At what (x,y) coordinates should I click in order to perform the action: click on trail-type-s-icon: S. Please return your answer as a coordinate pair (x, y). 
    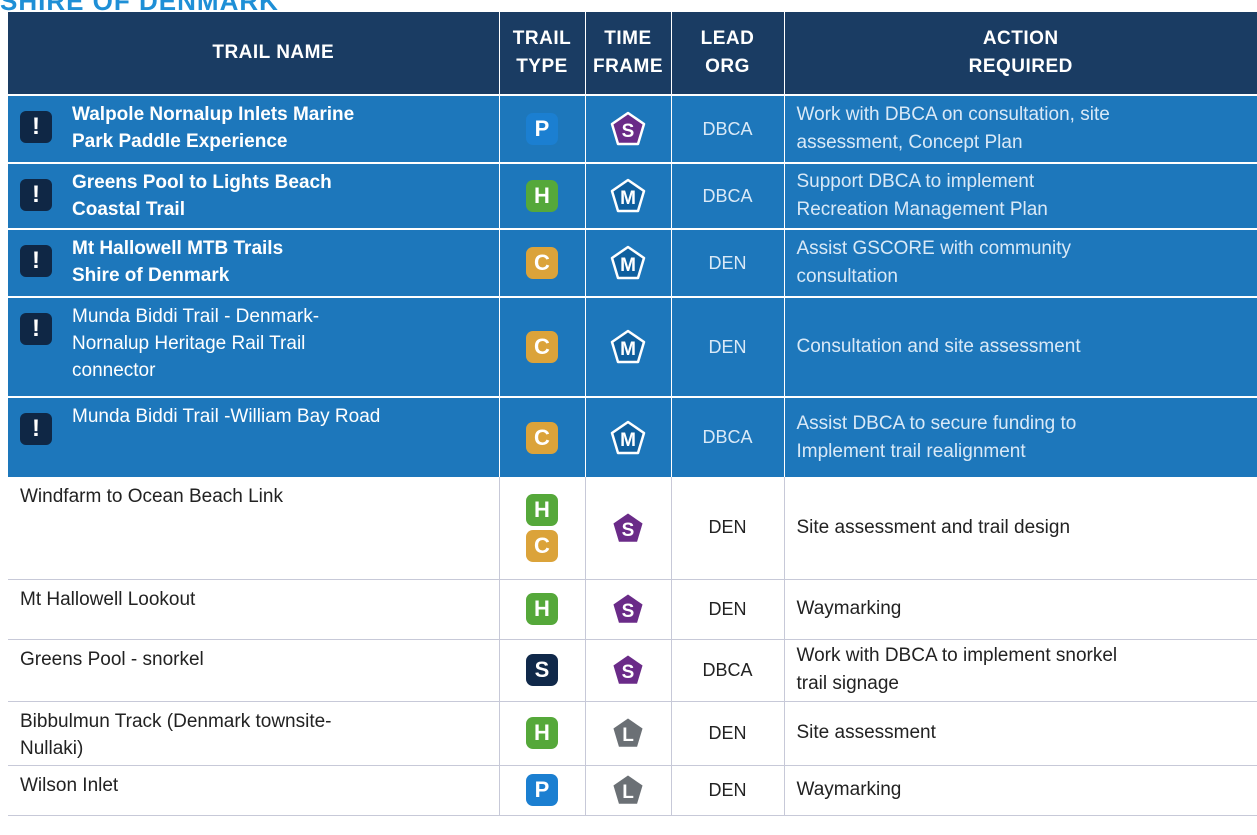
    Looking at the image, I should click on (542, 670).